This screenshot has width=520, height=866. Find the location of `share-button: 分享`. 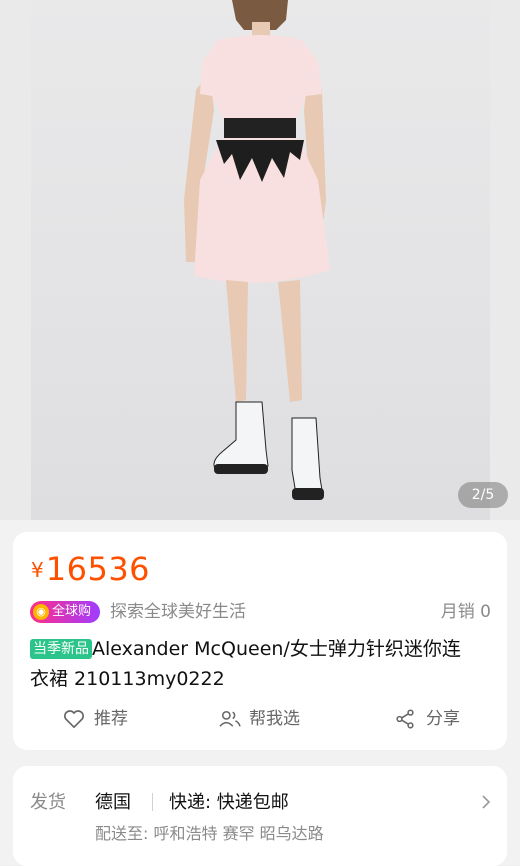

share-button: 分享 is located at coordinates (435, 719).